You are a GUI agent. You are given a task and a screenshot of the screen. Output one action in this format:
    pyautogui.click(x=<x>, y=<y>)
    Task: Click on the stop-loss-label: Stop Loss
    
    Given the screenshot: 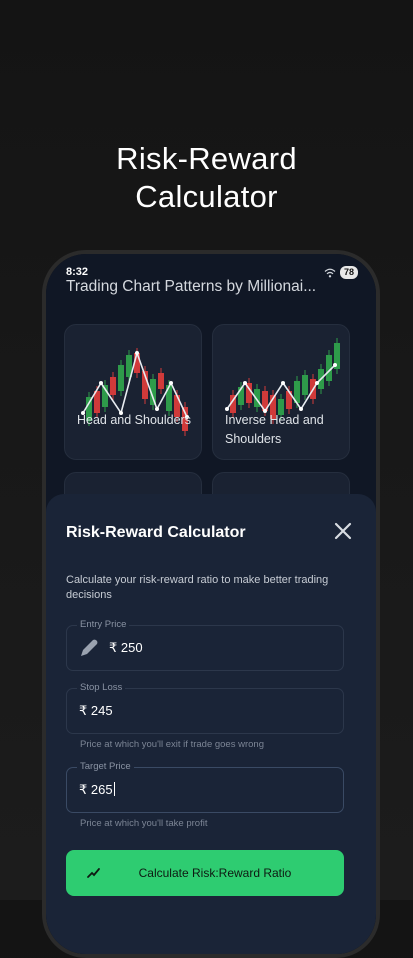 What is the action you would take?
    pyautogui.click(x=101, y=687)
    